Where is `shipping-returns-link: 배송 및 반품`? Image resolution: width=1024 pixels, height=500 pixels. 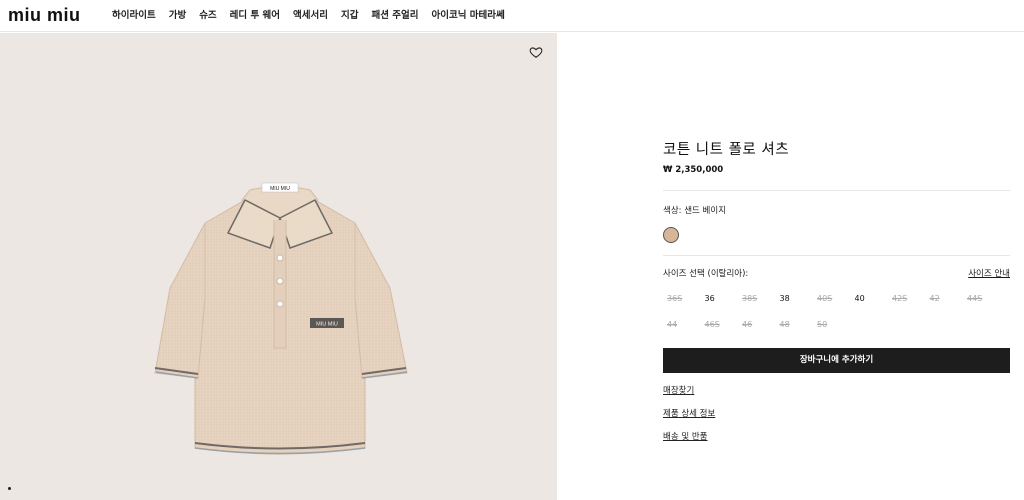
shipping-returns-link: 배송 및 반품 is located at coordinates (836, 437).